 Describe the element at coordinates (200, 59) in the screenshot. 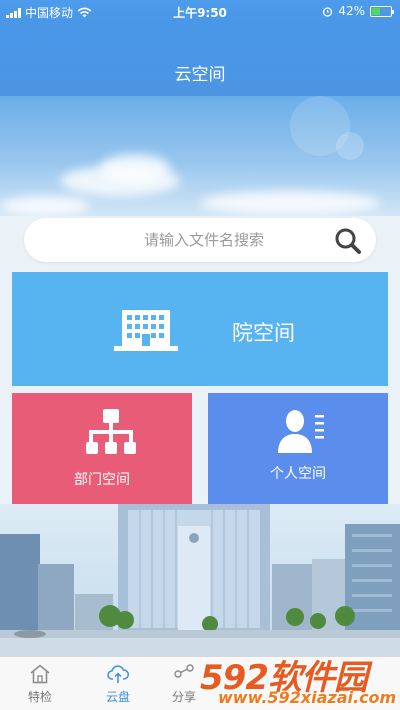

I see `nav-bar: 云空间` at that location.